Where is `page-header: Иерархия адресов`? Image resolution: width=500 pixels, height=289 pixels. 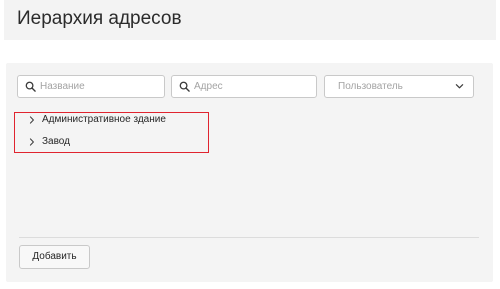
page-header: Иерархия адресов is located at coordinates (250, 20).